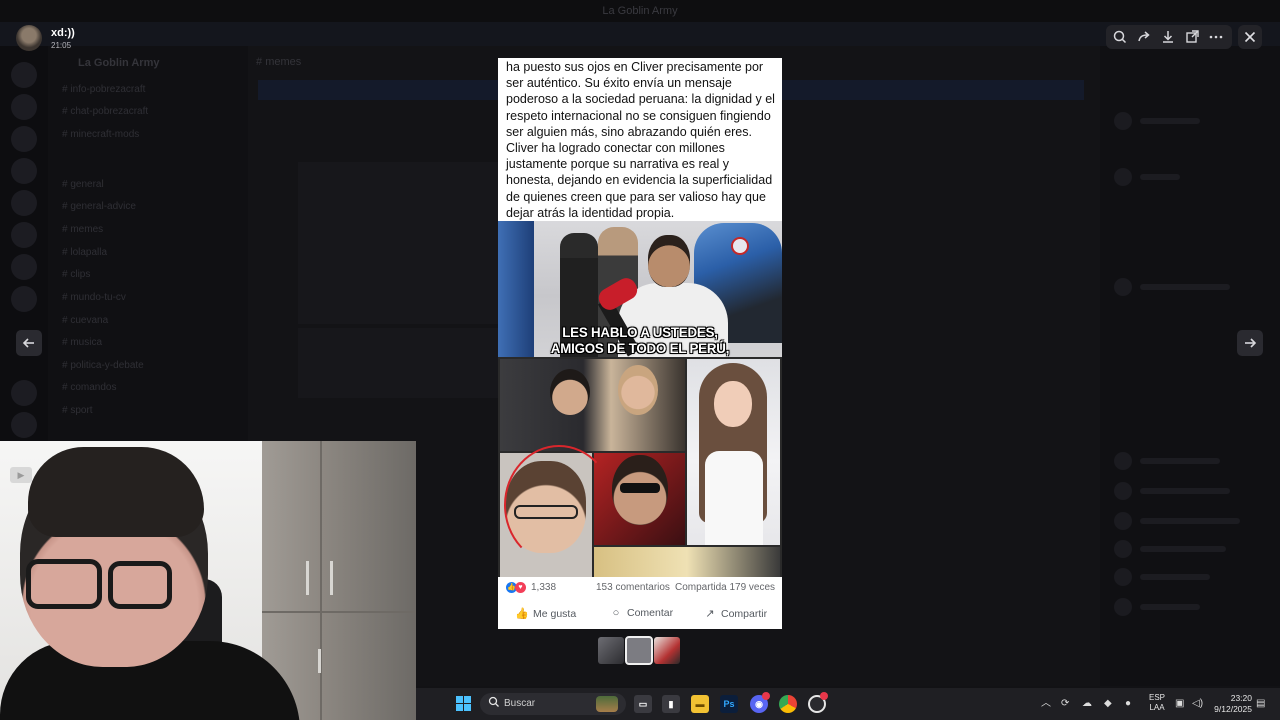 Image resolution: width=1280 pixels, height=720 pixels. I want to click on close-icon, so click(1250, 37).